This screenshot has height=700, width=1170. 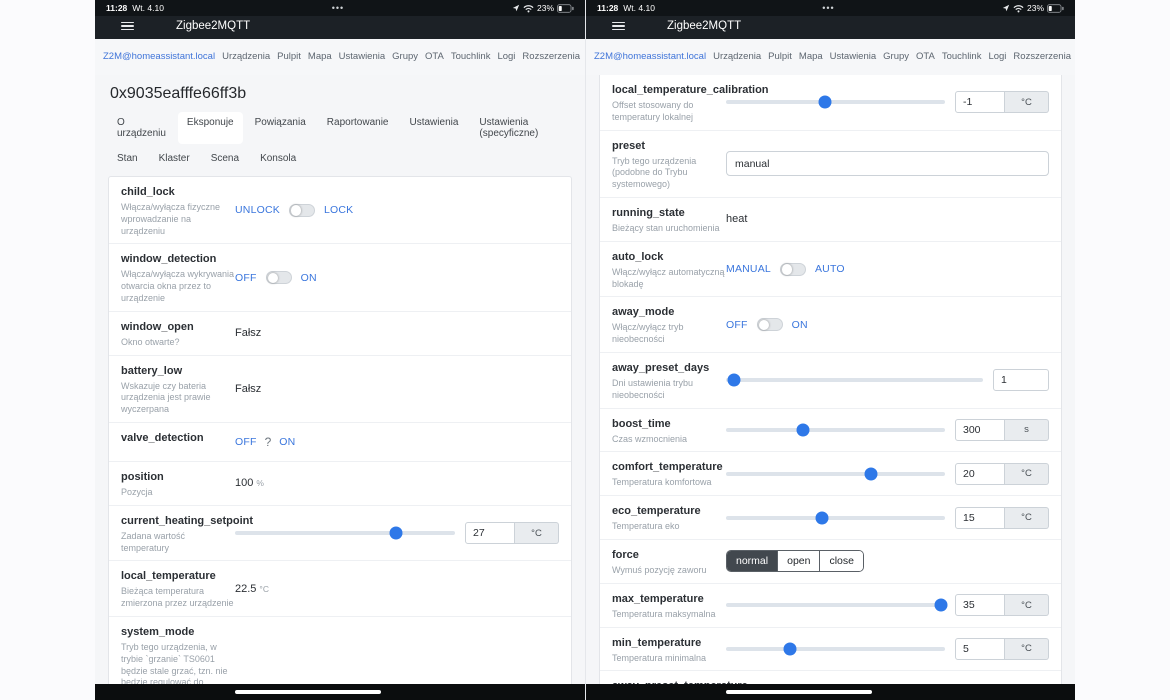 What do you see at coordinates (748, 269) in the screenshot?
I see `toggle-off-label: MANUAL` at bounding box center [748, 269].